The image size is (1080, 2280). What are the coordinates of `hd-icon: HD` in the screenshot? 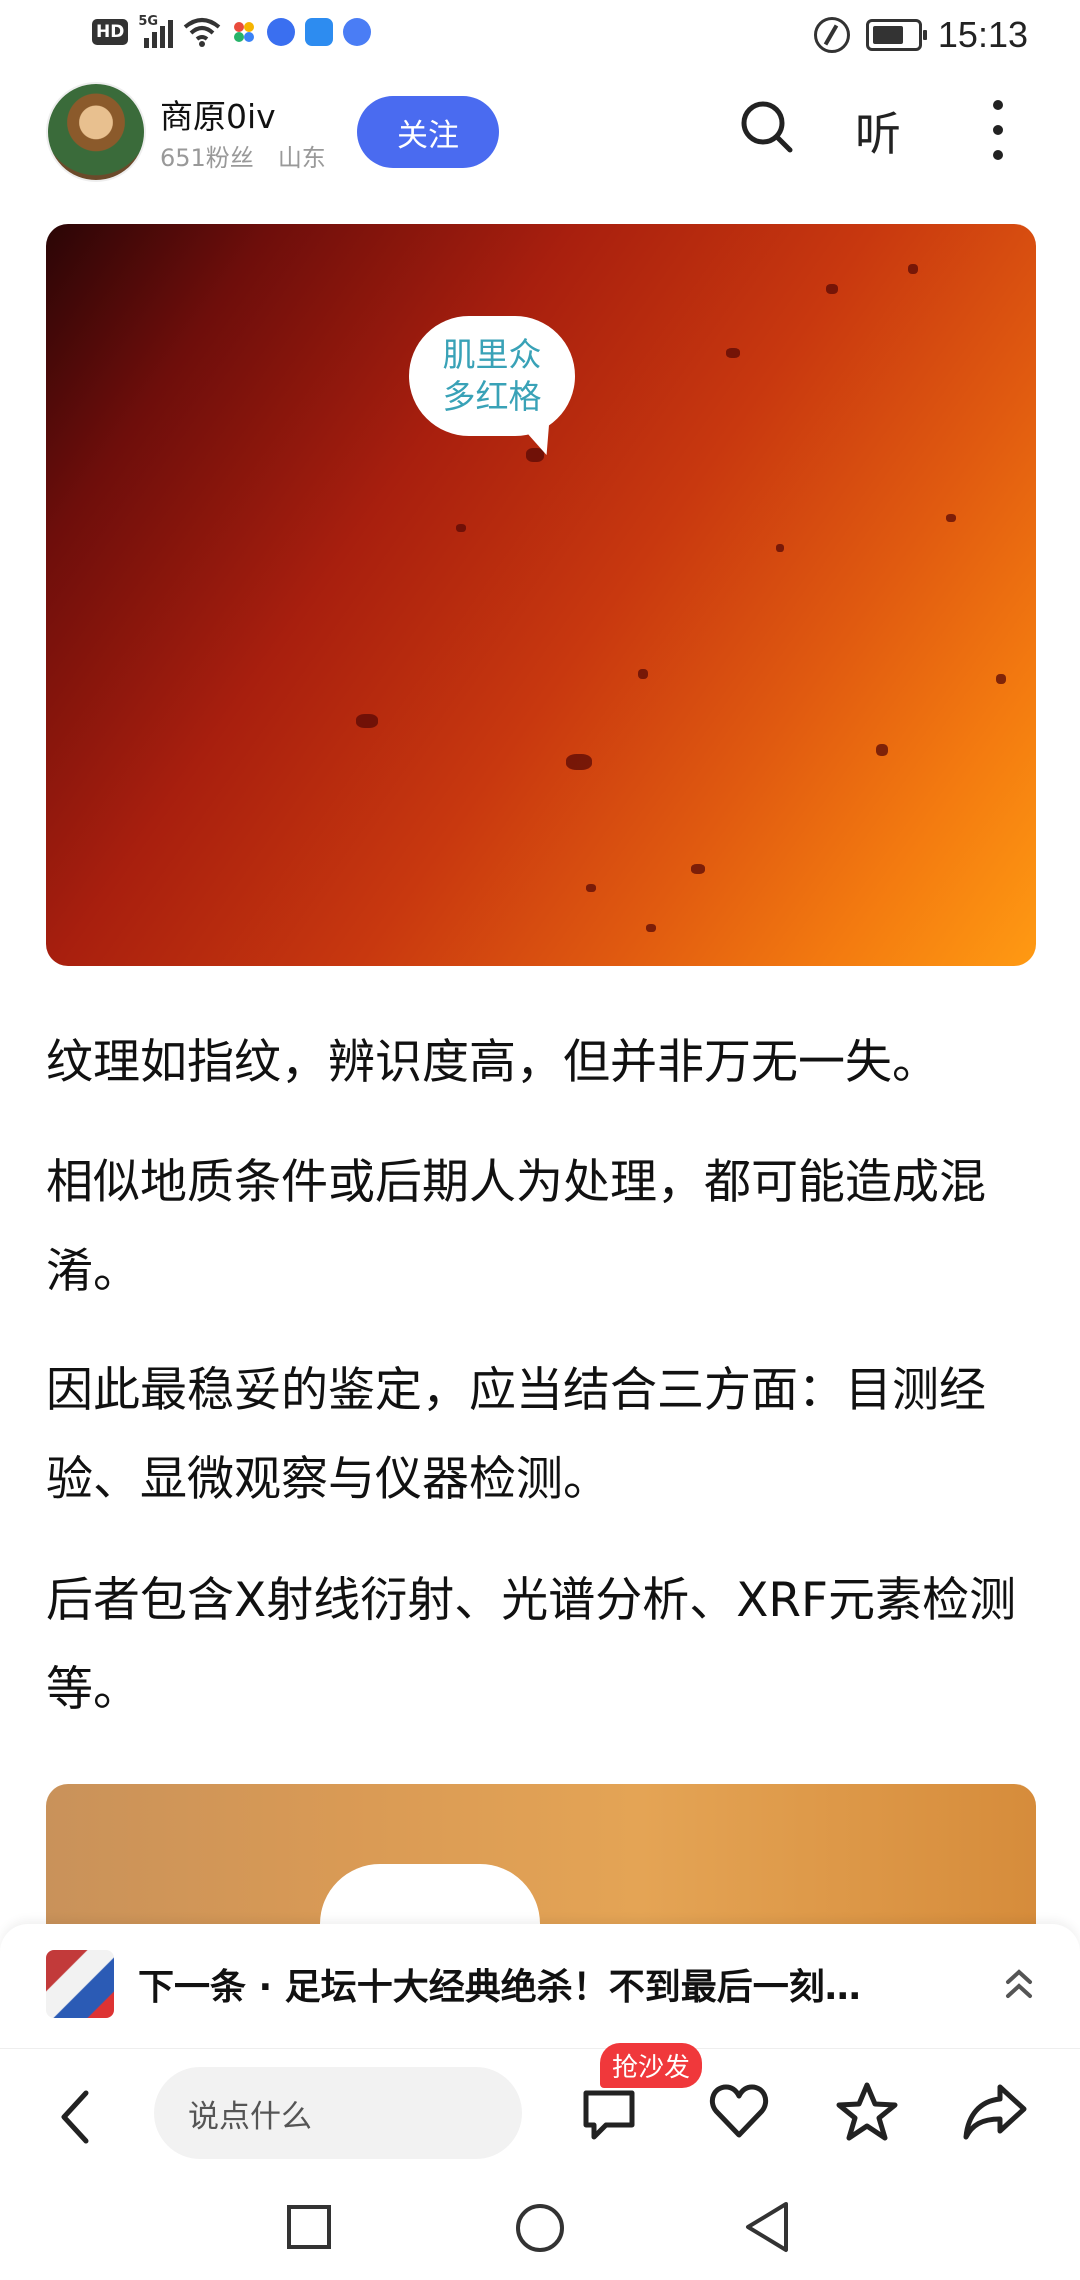 It's located at (110, 32).